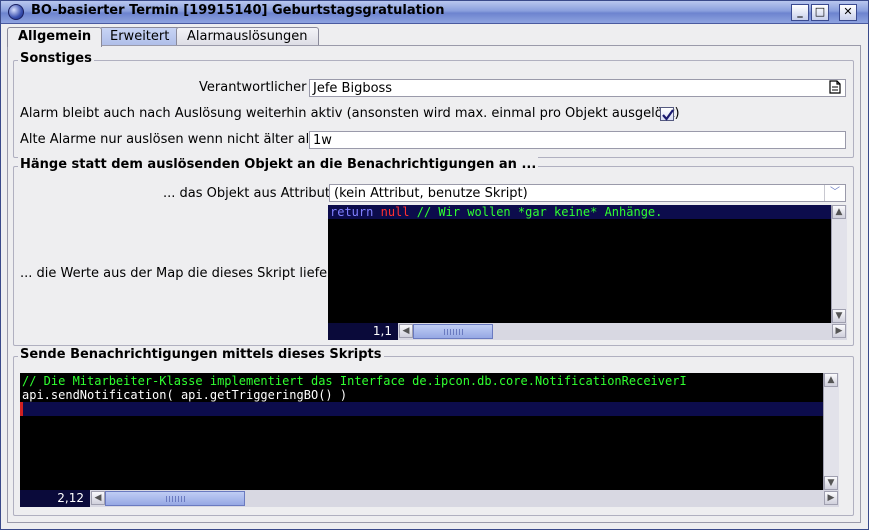  Describe the element at coordinates (820, 12) in the screenshot. I see `maximize-button: □` at that location.